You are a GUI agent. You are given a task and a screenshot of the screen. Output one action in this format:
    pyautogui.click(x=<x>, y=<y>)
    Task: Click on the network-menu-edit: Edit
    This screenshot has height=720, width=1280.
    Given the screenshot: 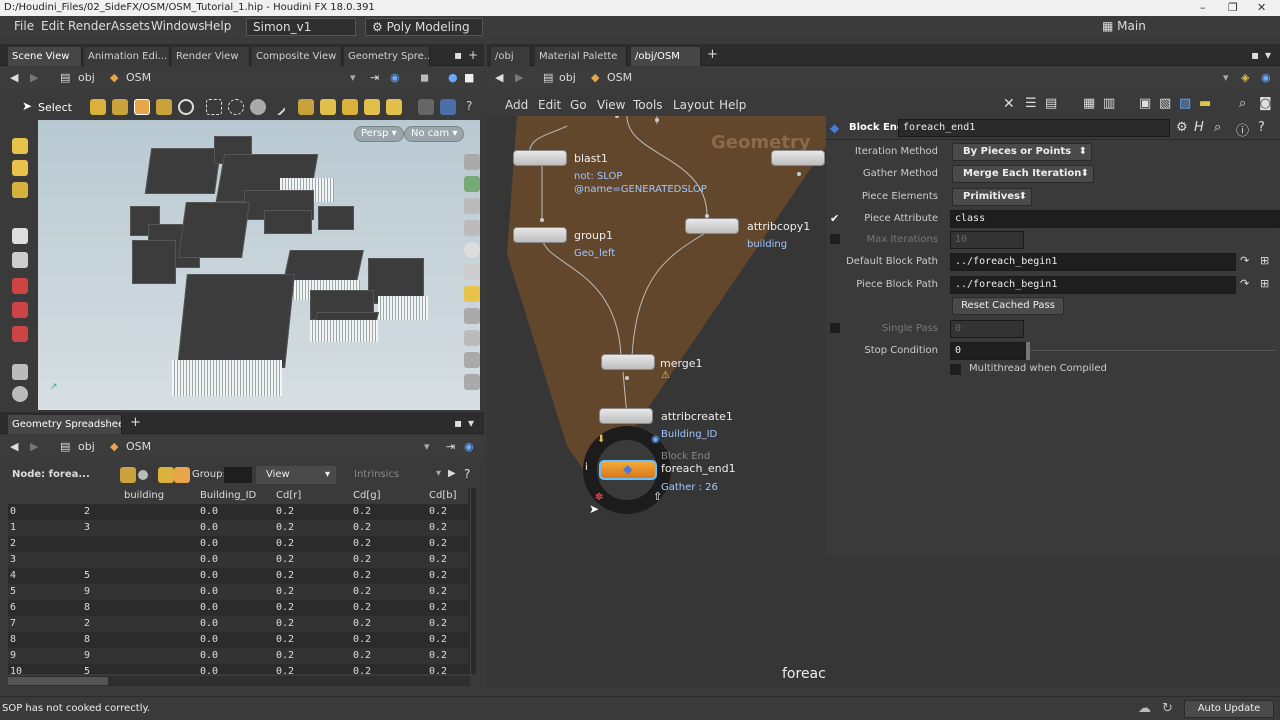 What is the action you would take?
    pyautogui.click(x=549, y=105)
    